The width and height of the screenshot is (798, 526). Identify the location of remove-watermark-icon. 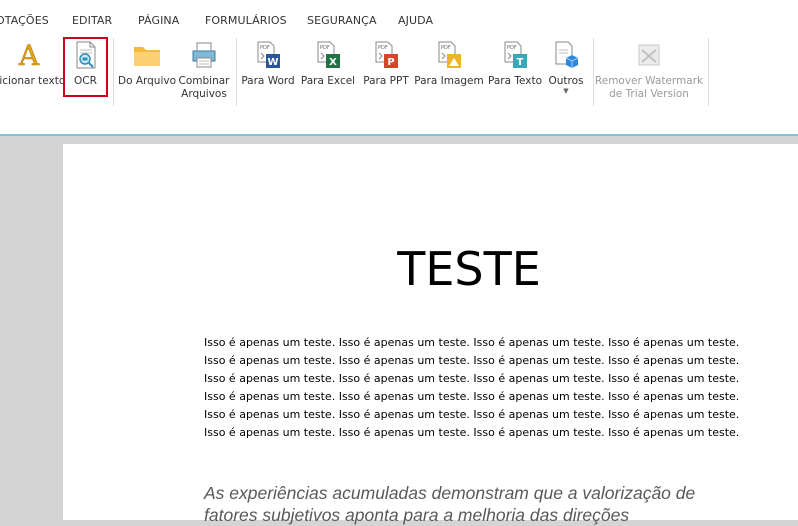
(649, 55).